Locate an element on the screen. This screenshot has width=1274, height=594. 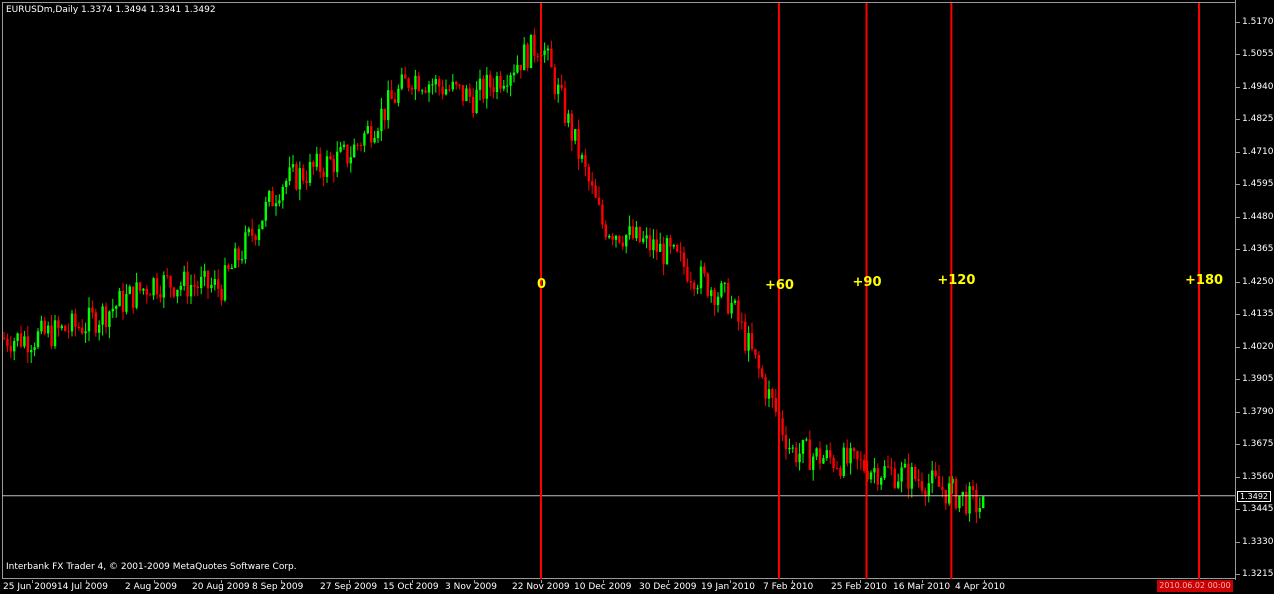
price-label: 1.3560 is located at coordinates (1258, 476).